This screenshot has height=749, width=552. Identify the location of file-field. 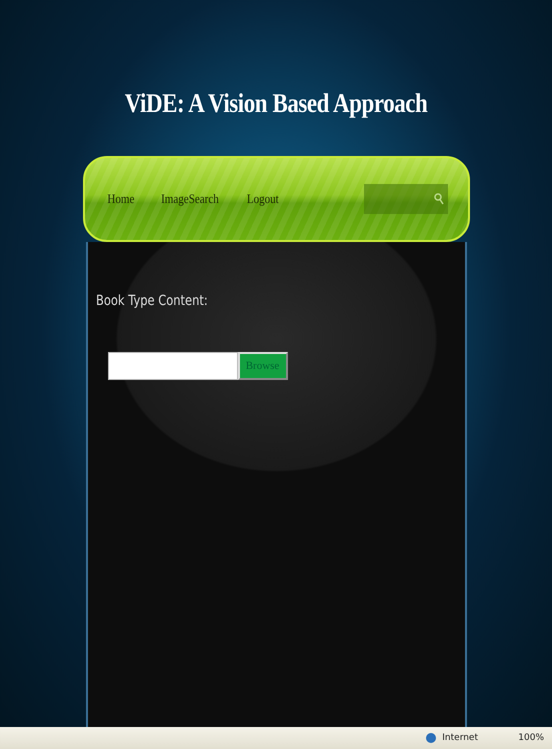
(173, 366).